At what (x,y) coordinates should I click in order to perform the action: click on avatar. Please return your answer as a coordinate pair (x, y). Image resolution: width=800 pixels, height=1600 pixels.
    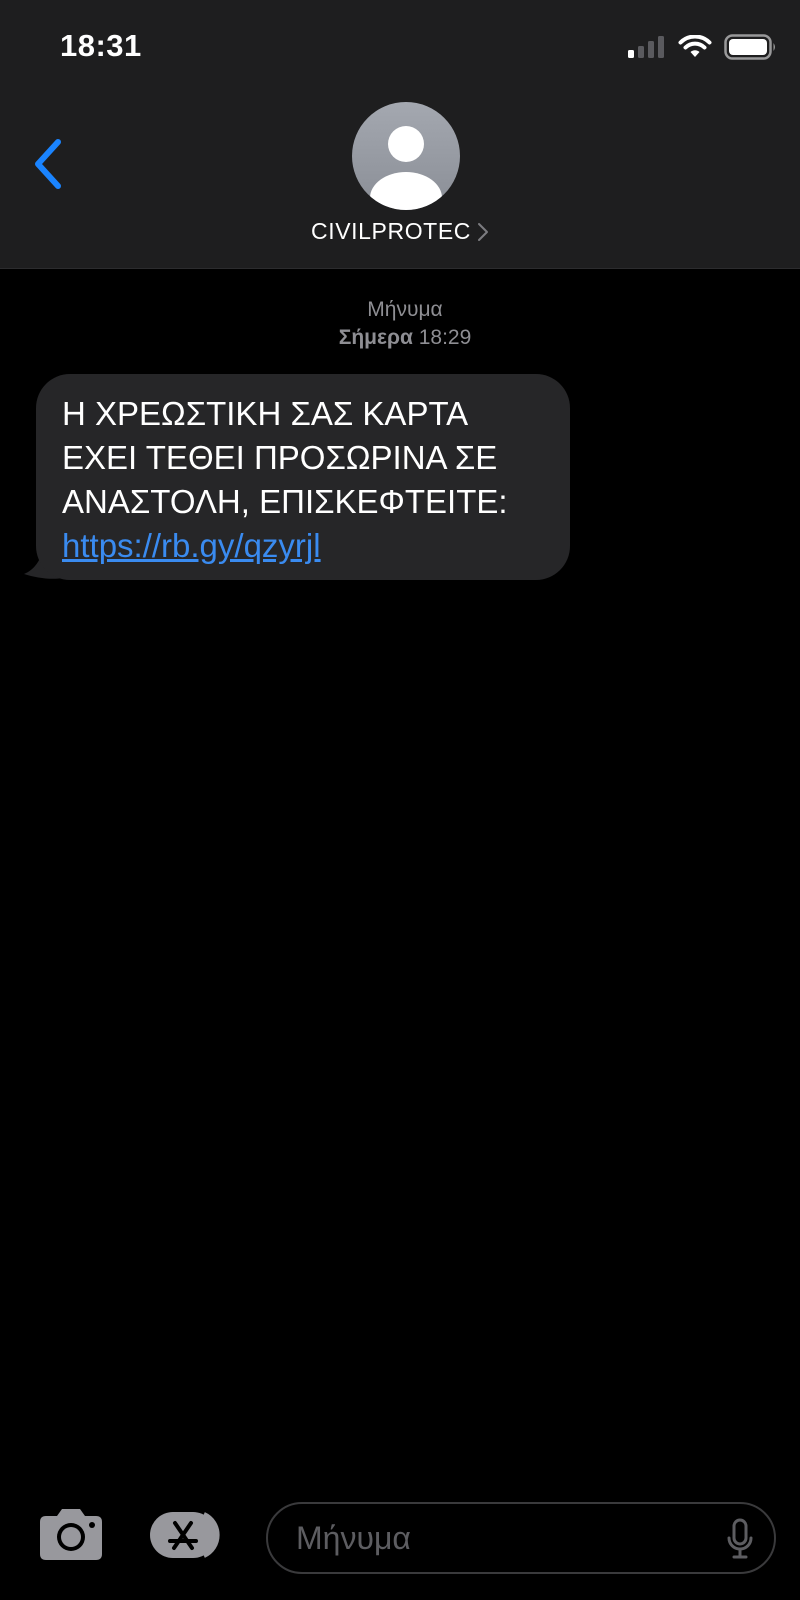
    Looking at the image, I should click on (406, 156).